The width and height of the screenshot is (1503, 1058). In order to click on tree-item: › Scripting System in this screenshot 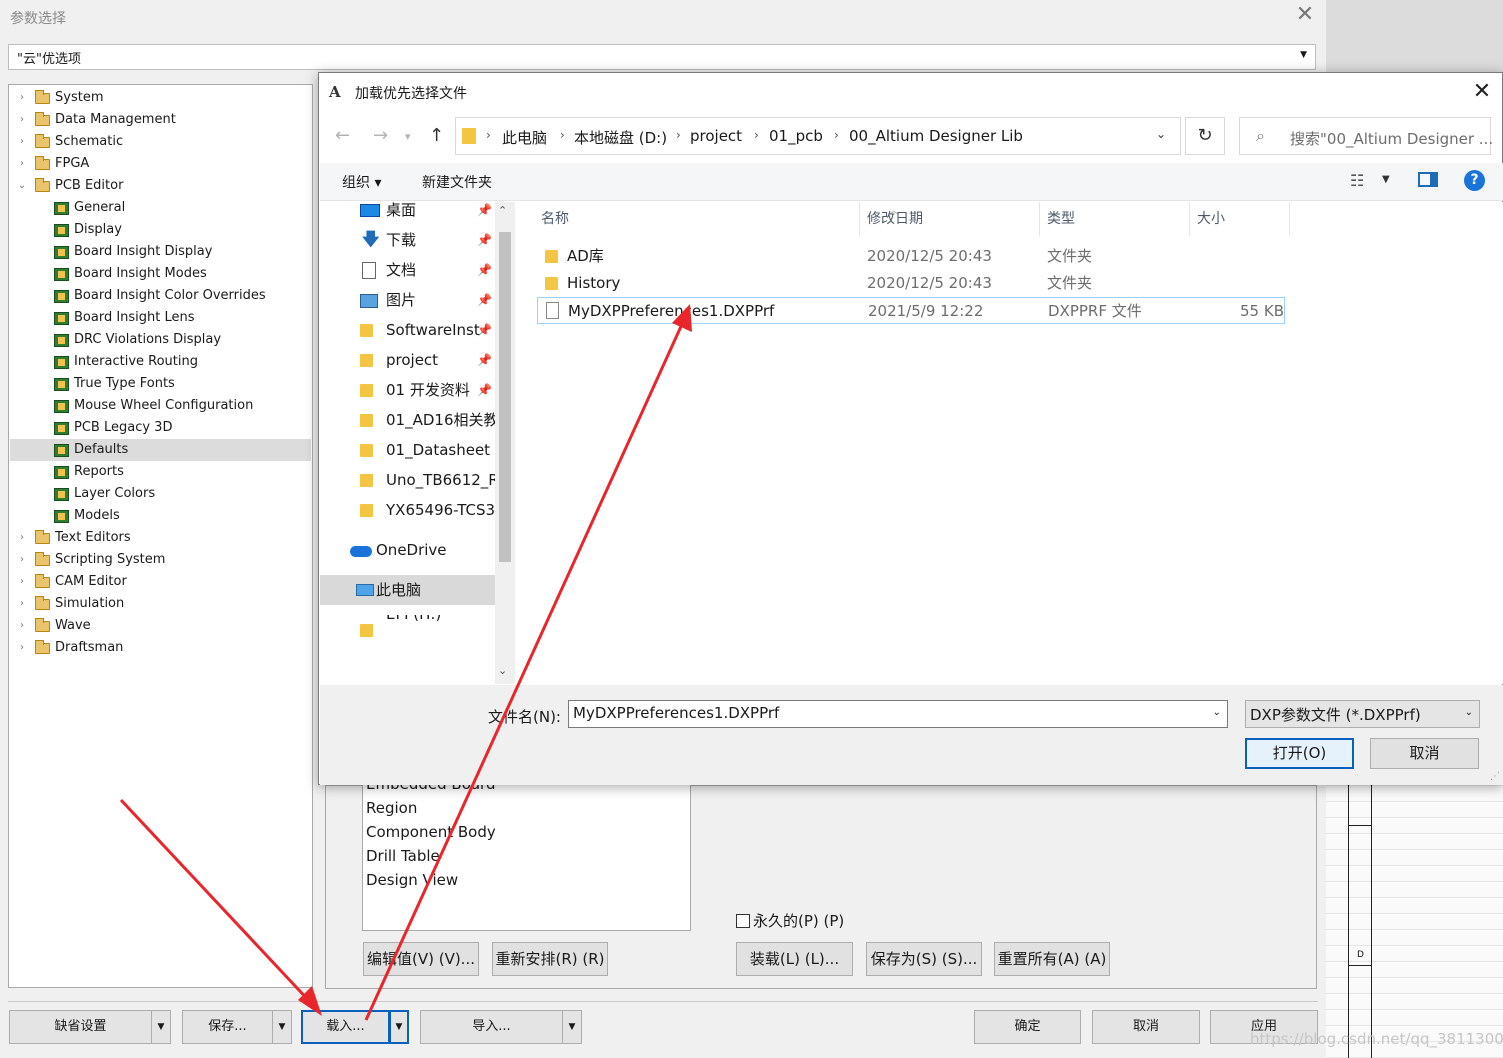, I will do `click(160, 560)`.